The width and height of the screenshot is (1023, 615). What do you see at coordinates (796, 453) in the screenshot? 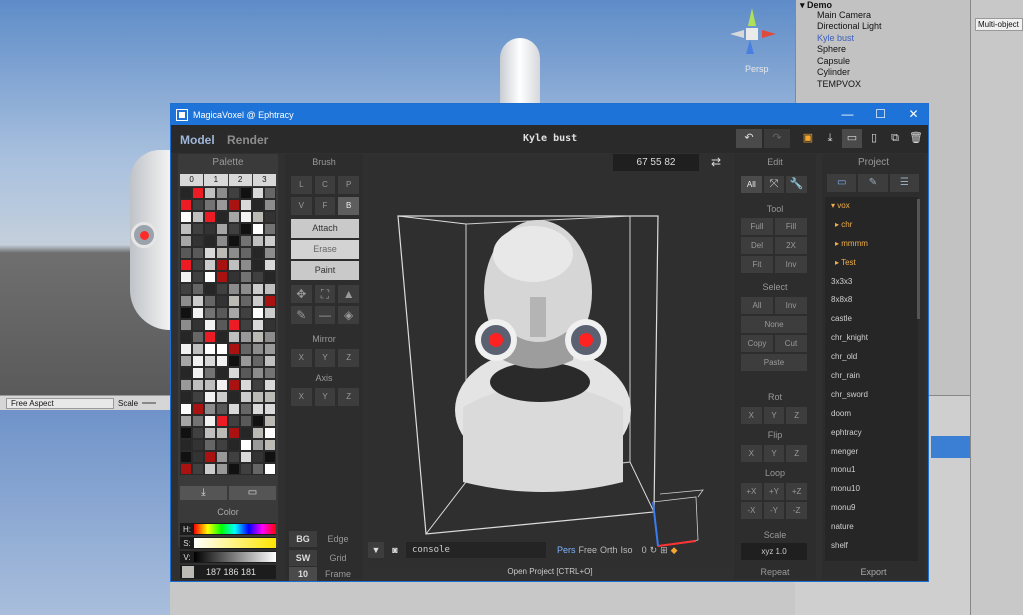
I see `flip-z: Z` at bounding box center [796, 453].